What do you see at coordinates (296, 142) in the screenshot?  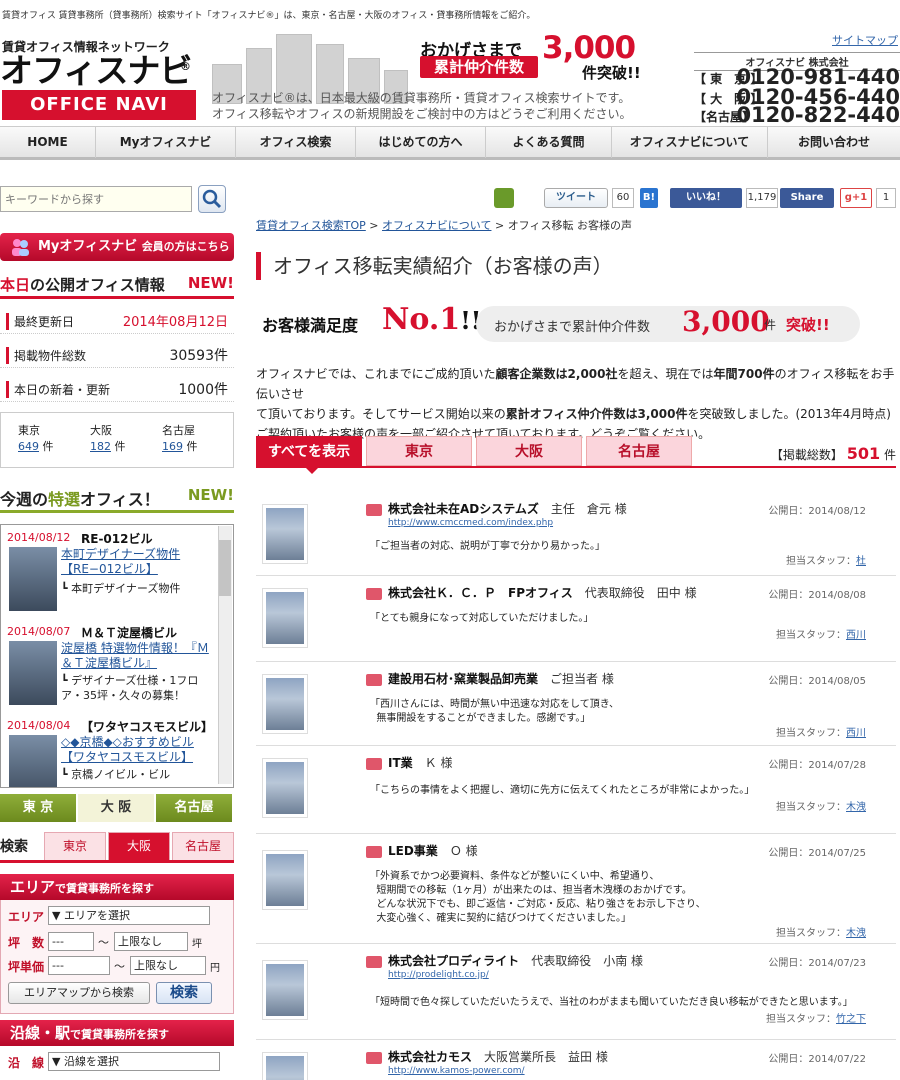 I see `nav-office-search: オフィス検索` at bounding box center [296, 142].